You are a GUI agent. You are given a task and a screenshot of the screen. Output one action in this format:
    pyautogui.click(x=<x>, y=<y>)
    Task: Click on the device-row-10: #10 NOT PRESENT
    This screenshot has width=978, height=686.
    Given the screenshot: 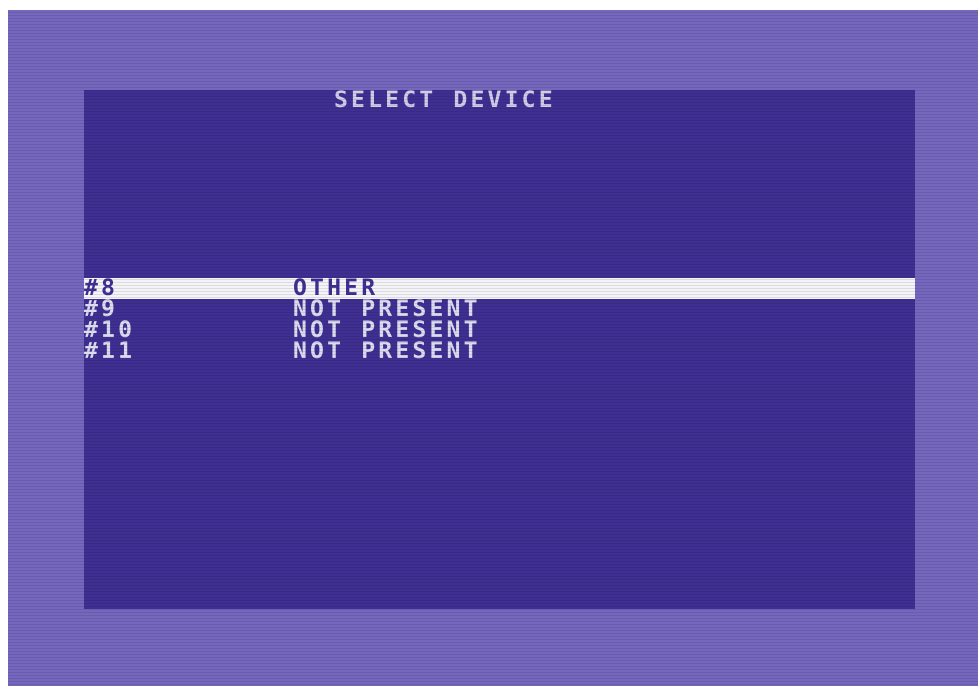 What is the action you would take?
    pyautogui.click(x=499, y=330)
    